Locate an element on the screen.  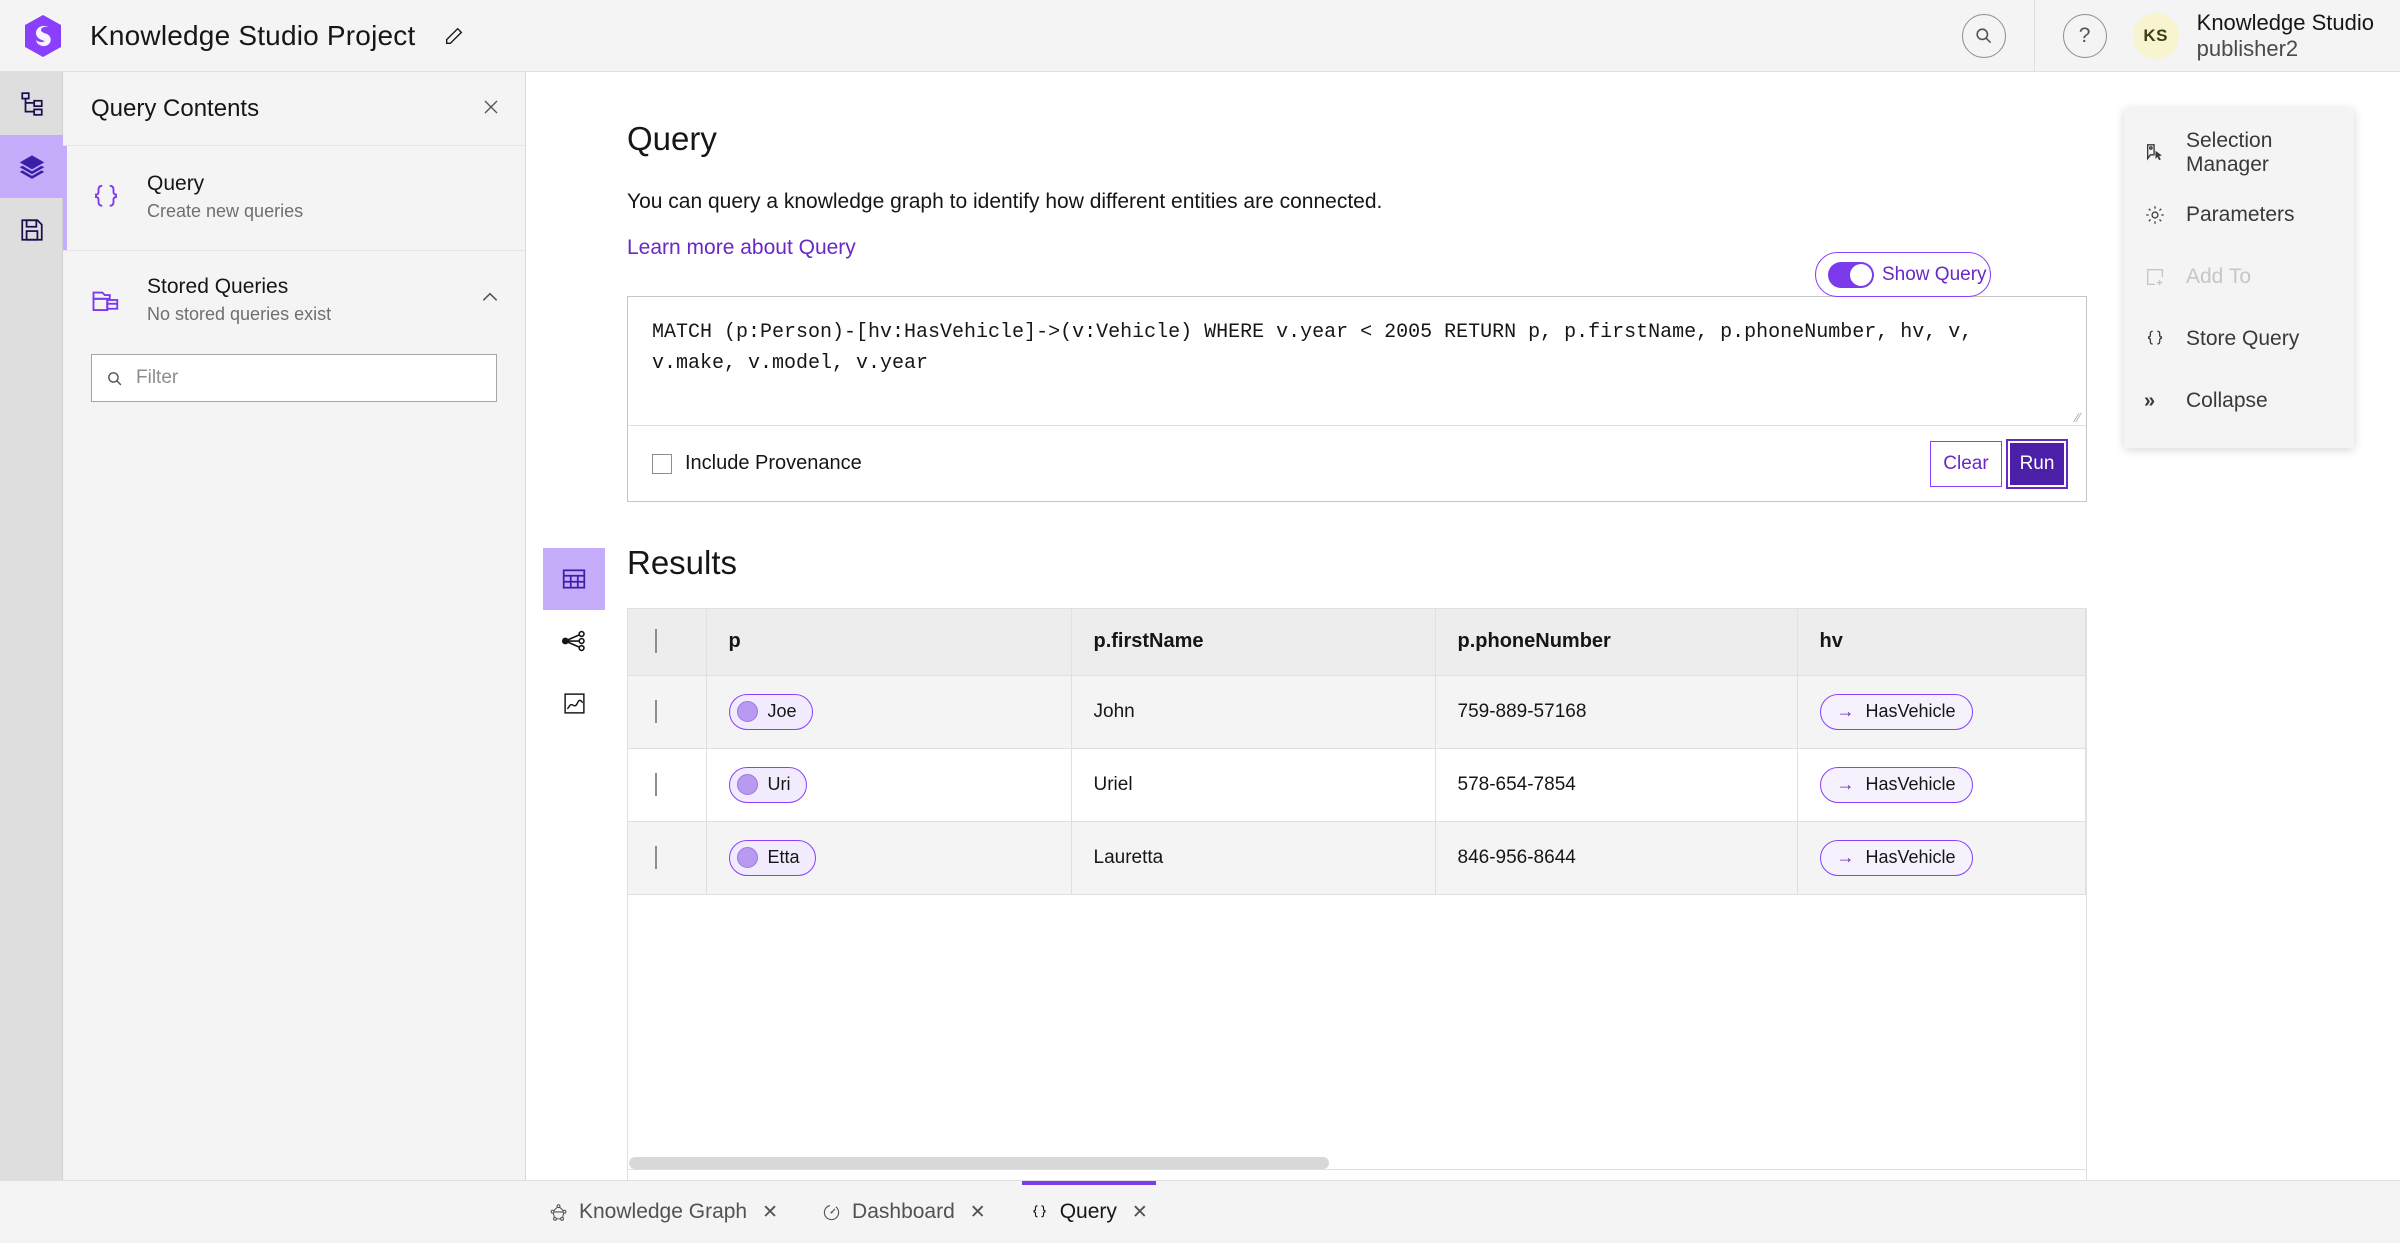
query-actions-bar: Include Provenance Clear Run is located at coordinates (1357, 463).